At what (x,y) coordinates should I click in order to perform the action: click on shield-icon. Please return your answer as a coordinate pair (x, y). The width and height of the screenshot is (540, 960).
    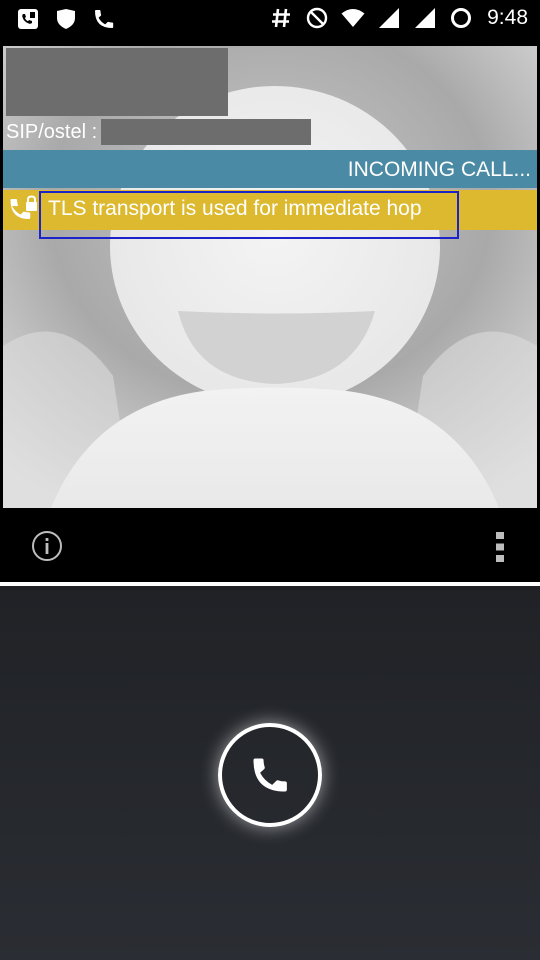
    Looking at the image, I should click on (66, 19).